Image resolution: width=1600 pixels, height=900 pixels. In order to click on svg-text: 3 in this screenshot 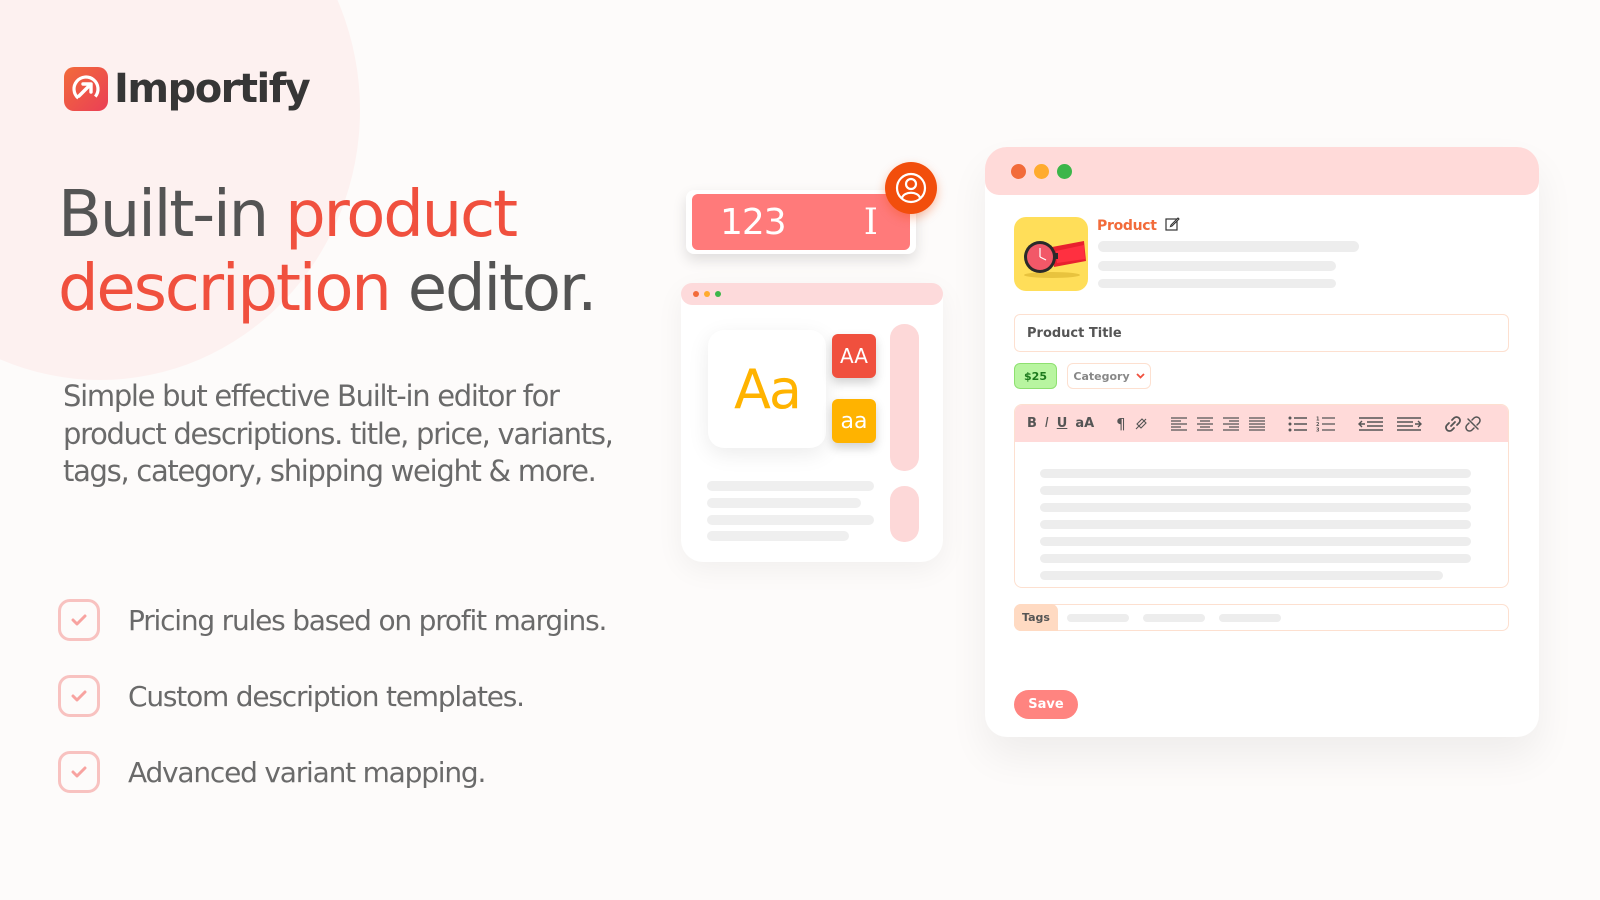, I will do `click(1318, 429)`.